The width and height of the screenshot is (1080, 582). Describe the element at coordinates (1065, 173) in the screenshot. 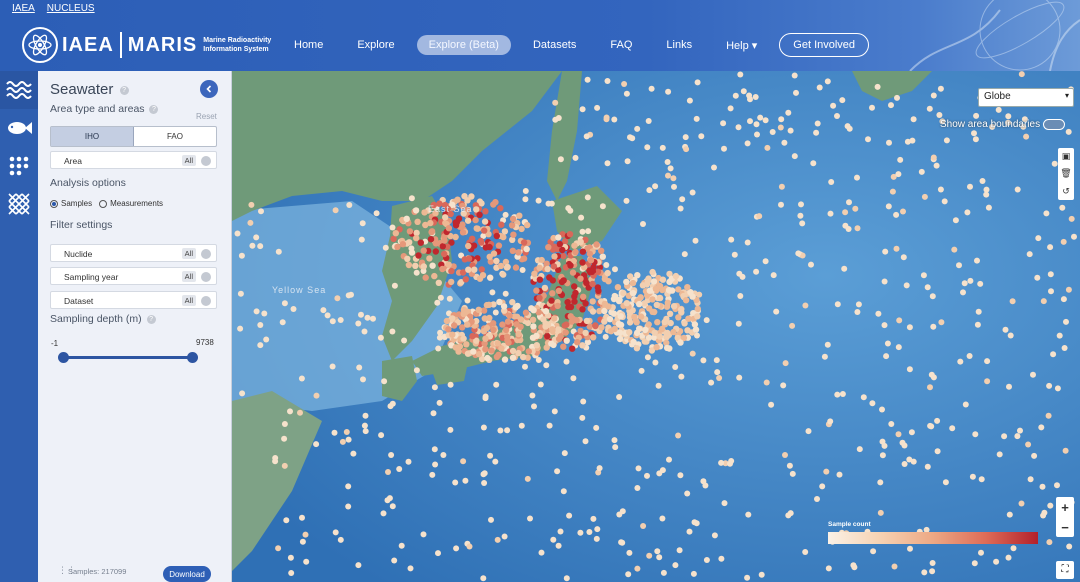

I see `trash-icon: 🗑` at that location.